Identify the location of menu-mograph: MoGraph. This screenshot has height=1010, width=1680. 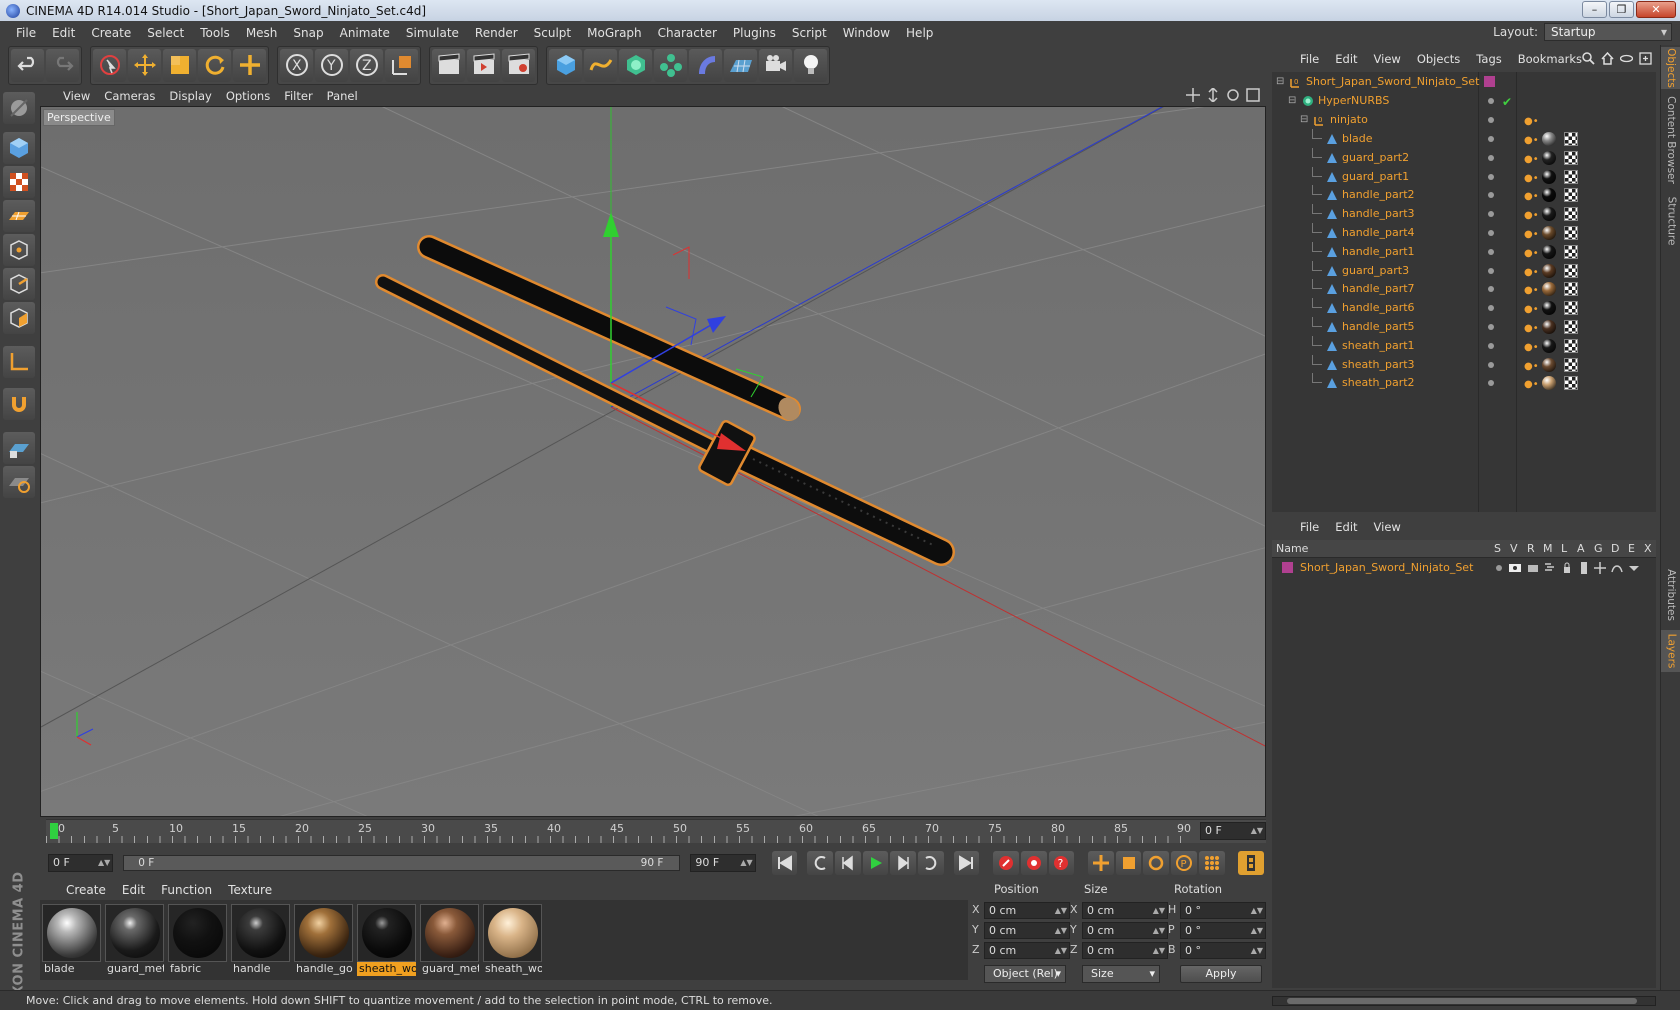
(614, 33).